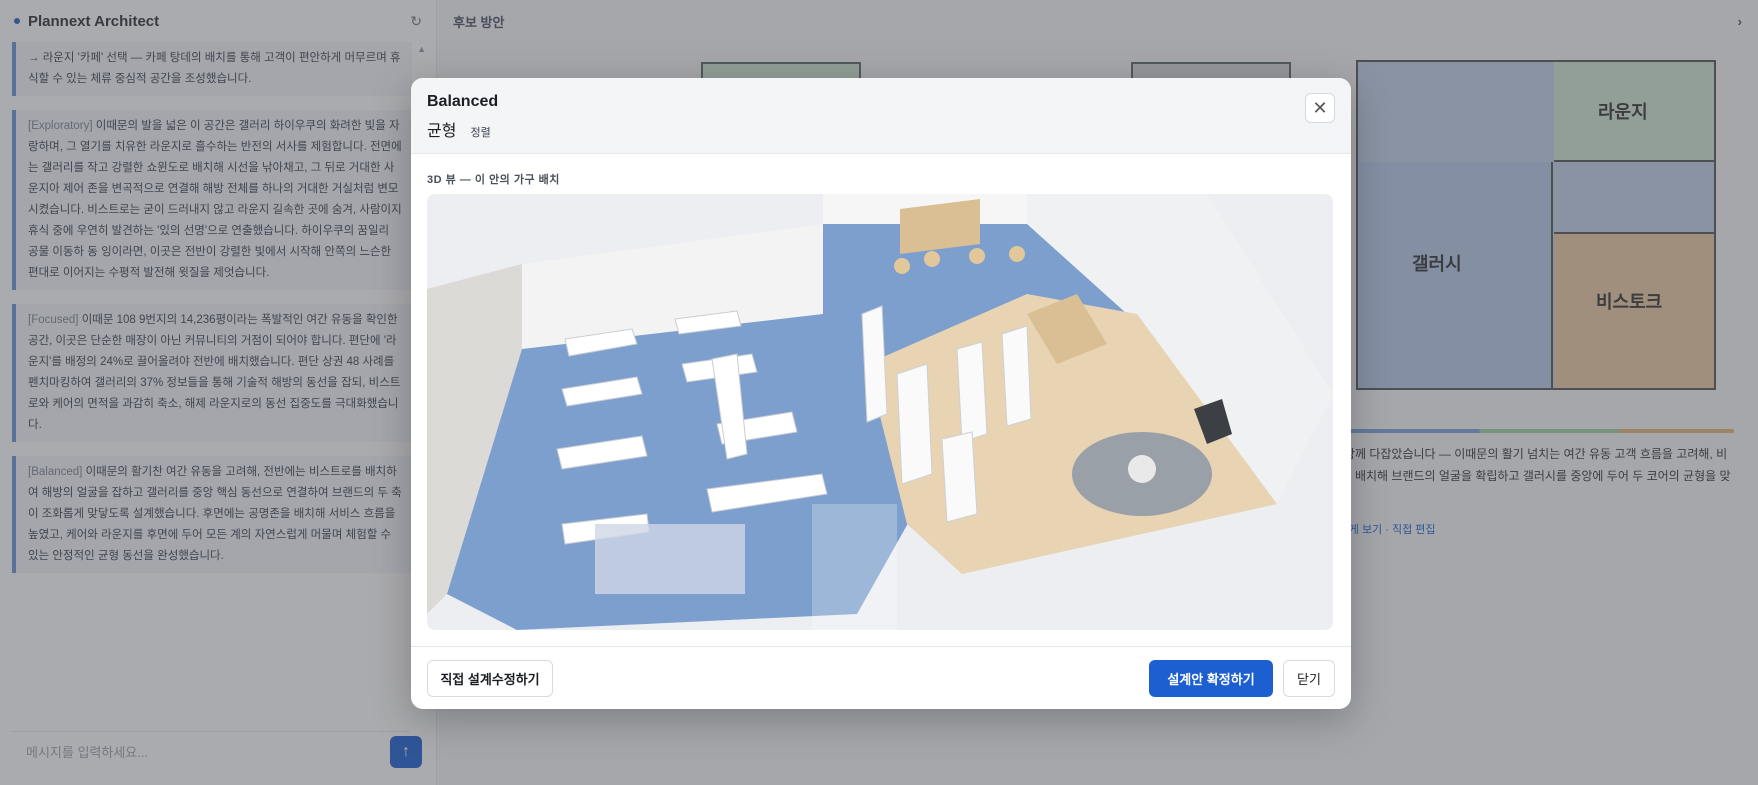 The image size is (1758, 785). I want to click on lounge-table, so click(1142, 469).